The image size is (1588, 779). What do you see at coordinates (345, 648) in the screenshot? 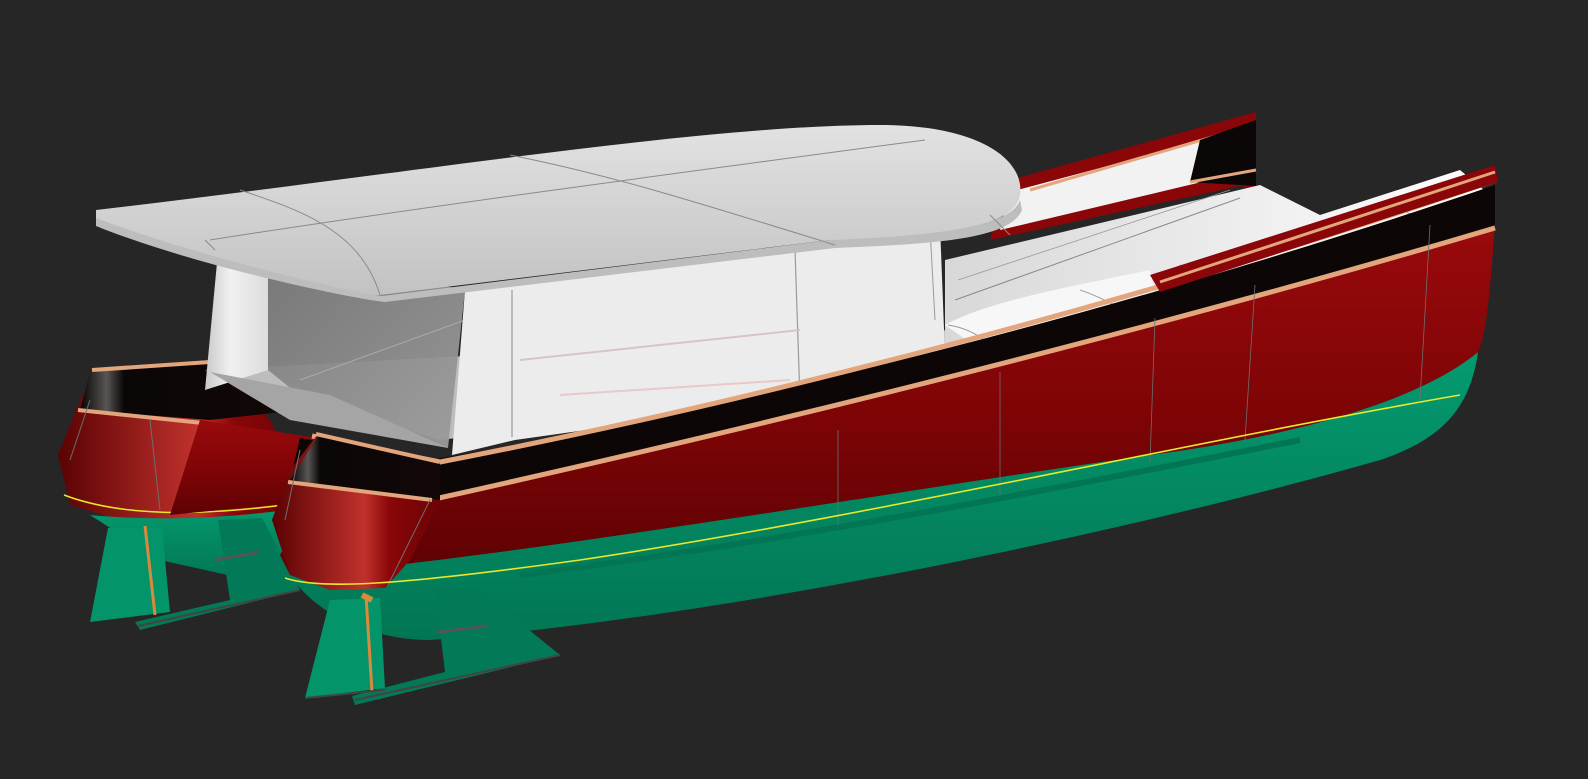
I see `near-rudder` at bounding box center [345, 648].